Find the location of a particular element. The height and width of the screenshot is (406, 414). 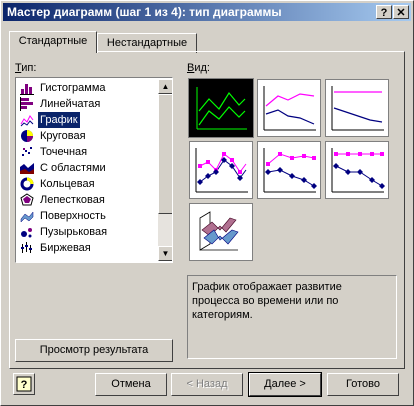

100-stacked-line-preview-icon is located at coordinates (357, 108).